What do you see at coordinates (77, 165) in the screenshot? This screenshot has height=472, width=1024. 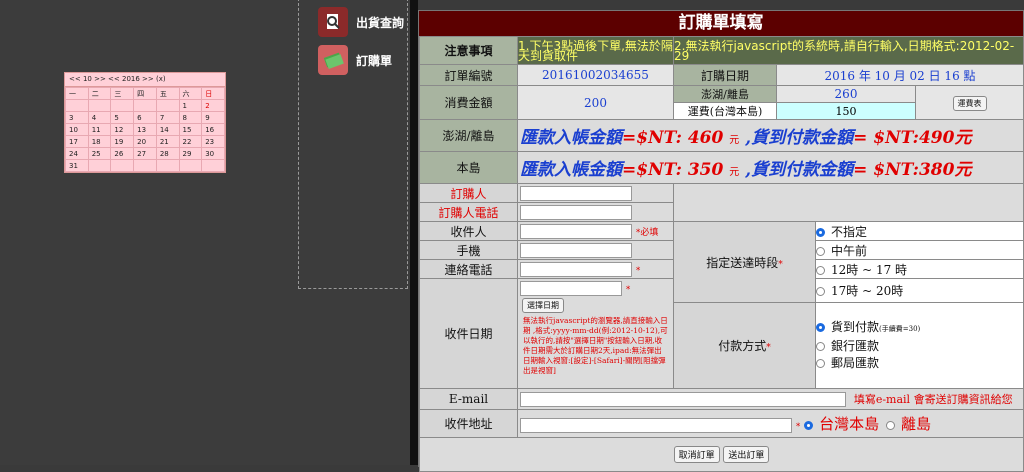 I see `day-cell: 31` at bounding box center [77, 165].